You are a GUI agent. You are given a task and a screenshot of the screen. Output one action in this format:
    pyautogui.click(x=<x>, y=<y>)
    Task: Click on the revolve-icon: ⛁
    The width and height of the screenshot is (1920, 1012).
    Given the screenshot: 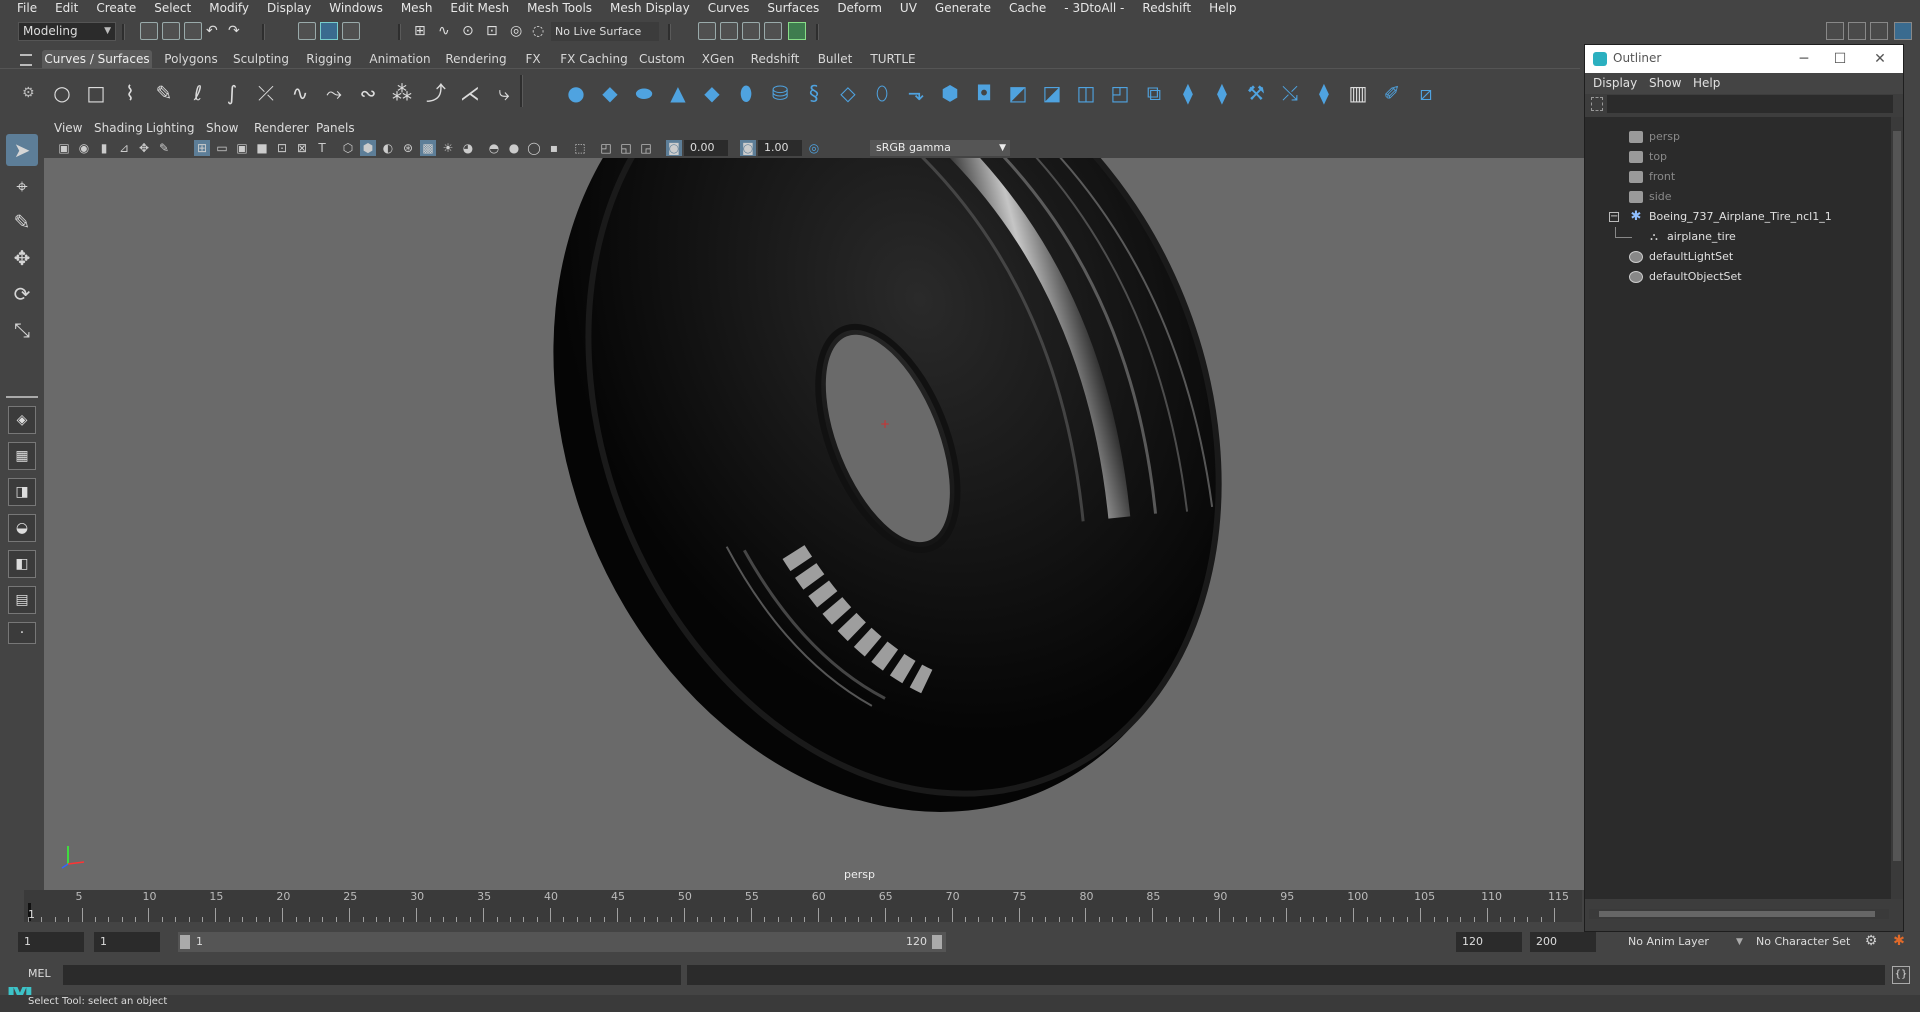 What is the action you would take?
    pyautogui.click(x=780, y=93)
    